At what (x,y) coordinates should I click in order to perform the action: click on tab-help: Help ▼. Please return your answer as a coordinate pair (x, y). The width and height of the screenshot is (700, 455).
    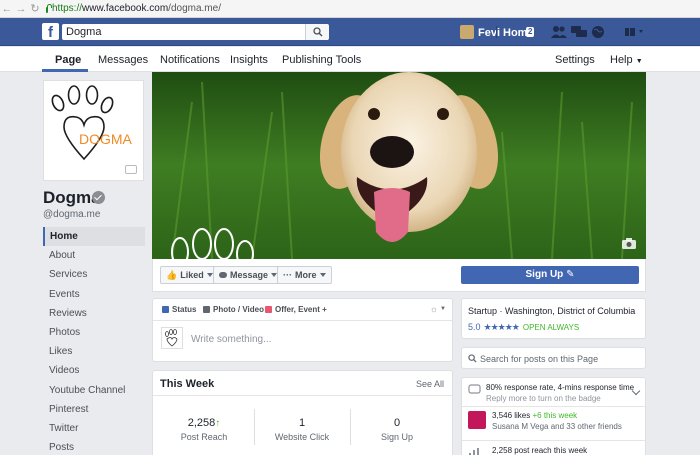
    Looking at the image, I should click on (626, 60).